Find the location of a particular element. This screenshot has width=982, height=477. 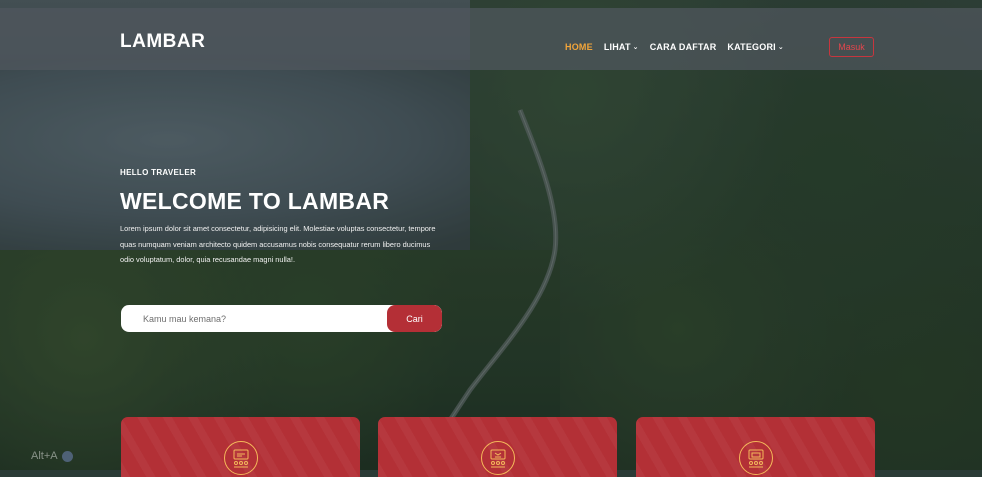

nav-home-label: HOME is located at coordinates (579, 47).